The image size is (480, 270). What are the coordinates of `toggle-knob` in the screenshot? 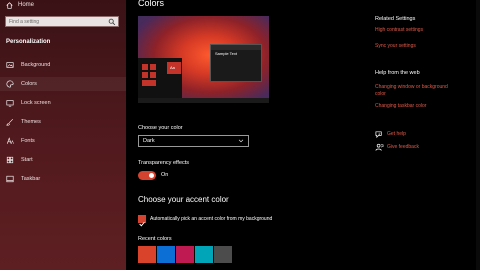 It's located at (151, 175).